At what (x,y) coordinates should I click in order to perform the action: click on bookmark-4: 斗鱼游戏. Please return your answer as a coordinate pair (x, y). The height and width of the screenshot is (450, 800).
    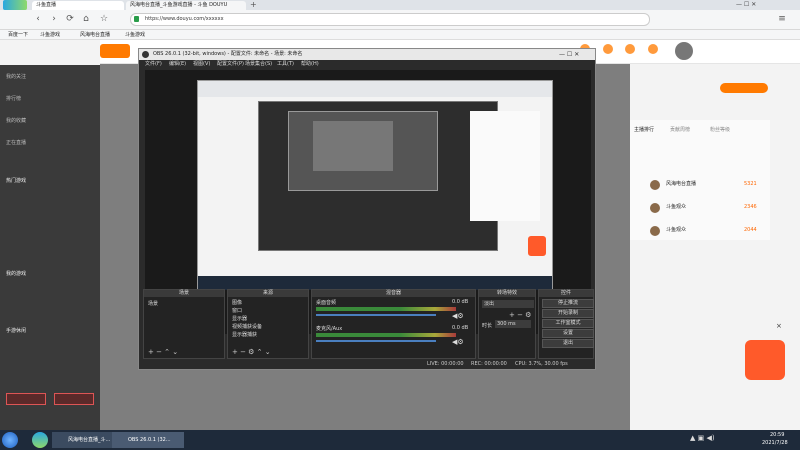
    Looking at the image, I should click on (135, 35).